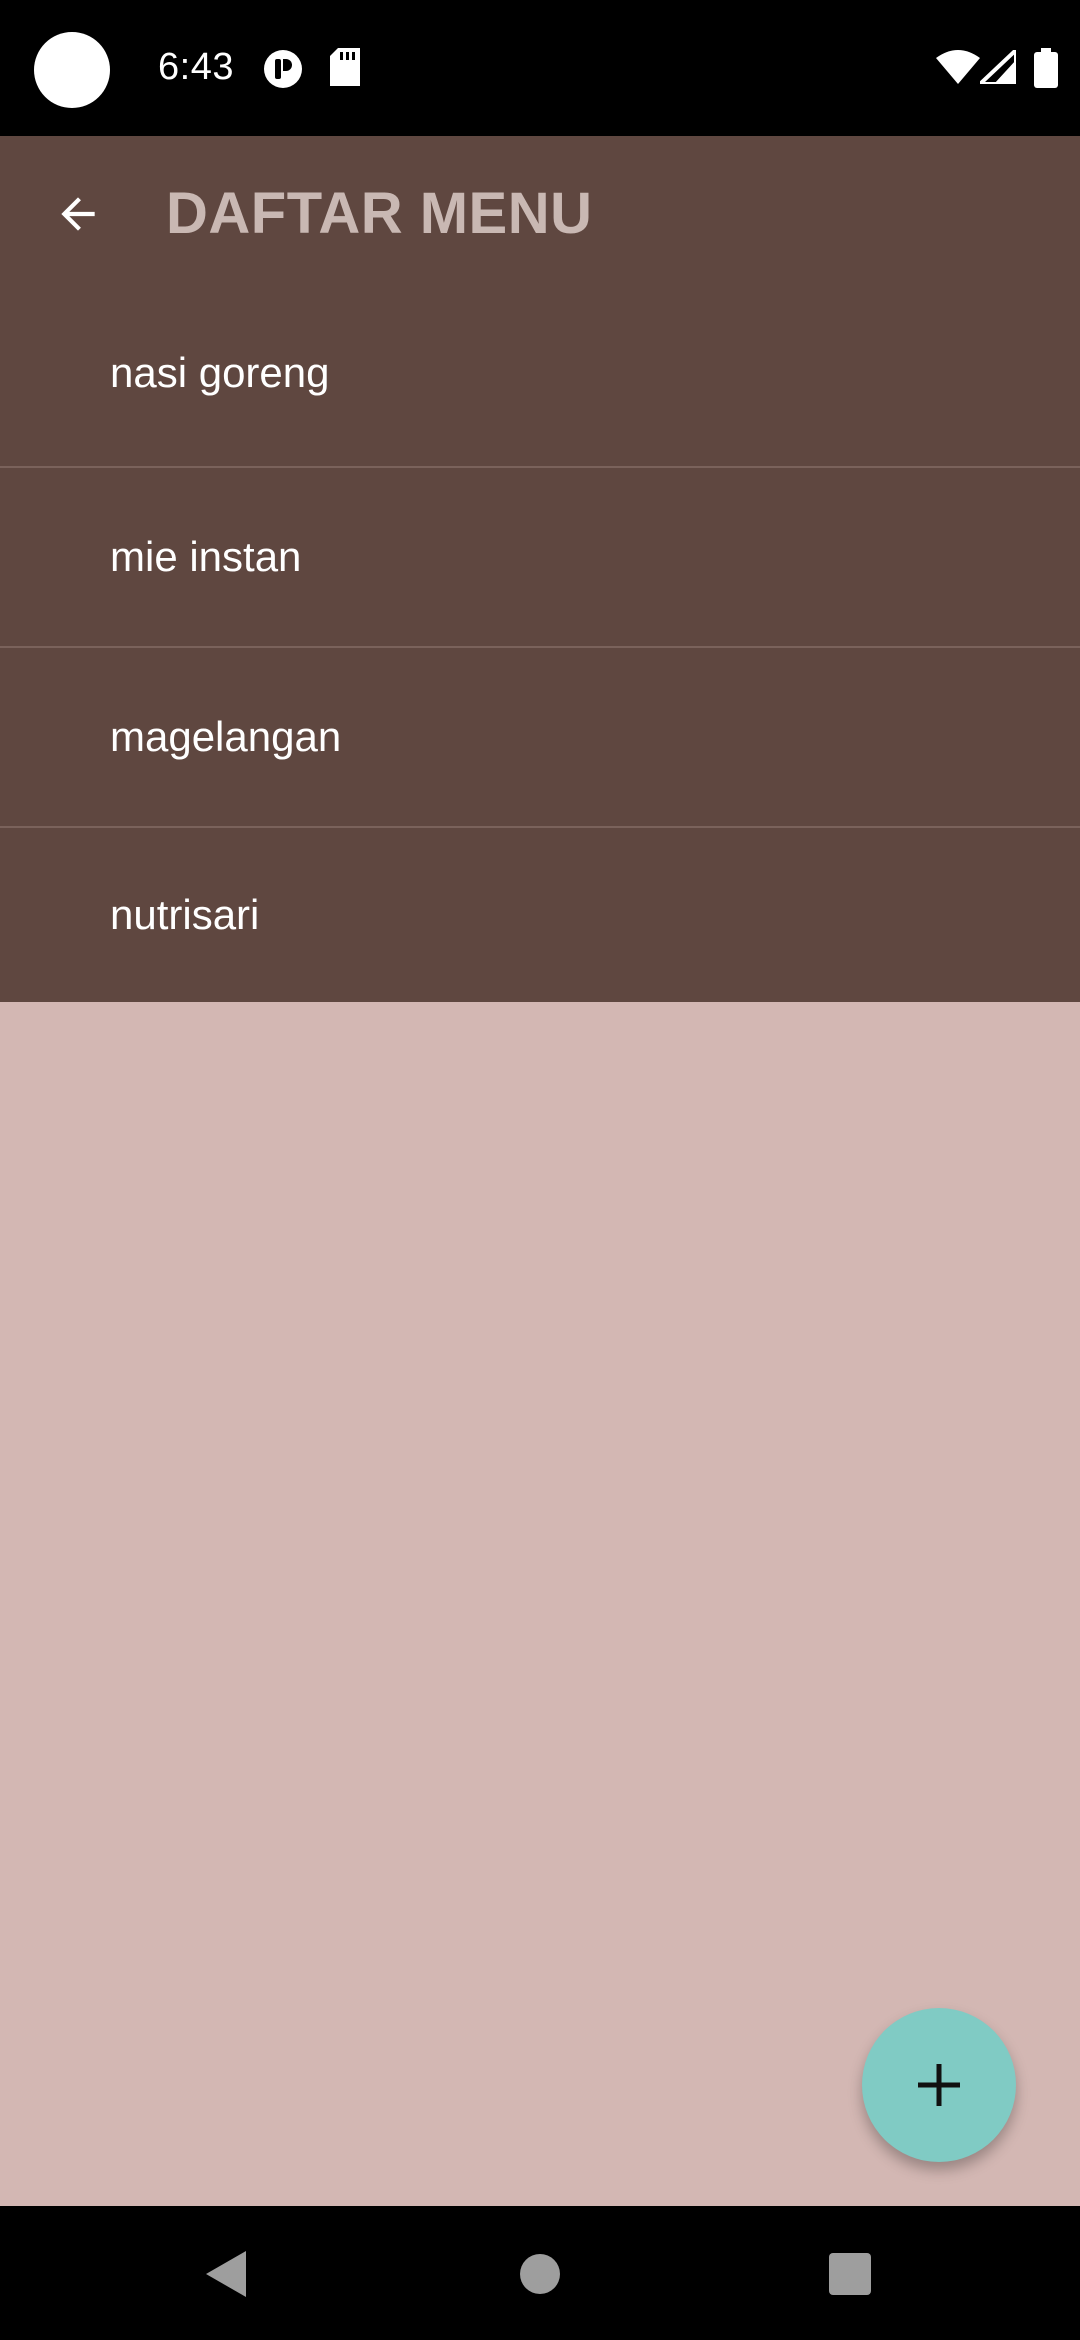 The image size is (1080, 2340). I want to click on list-item-label: nutrisari, so click(185, 914).